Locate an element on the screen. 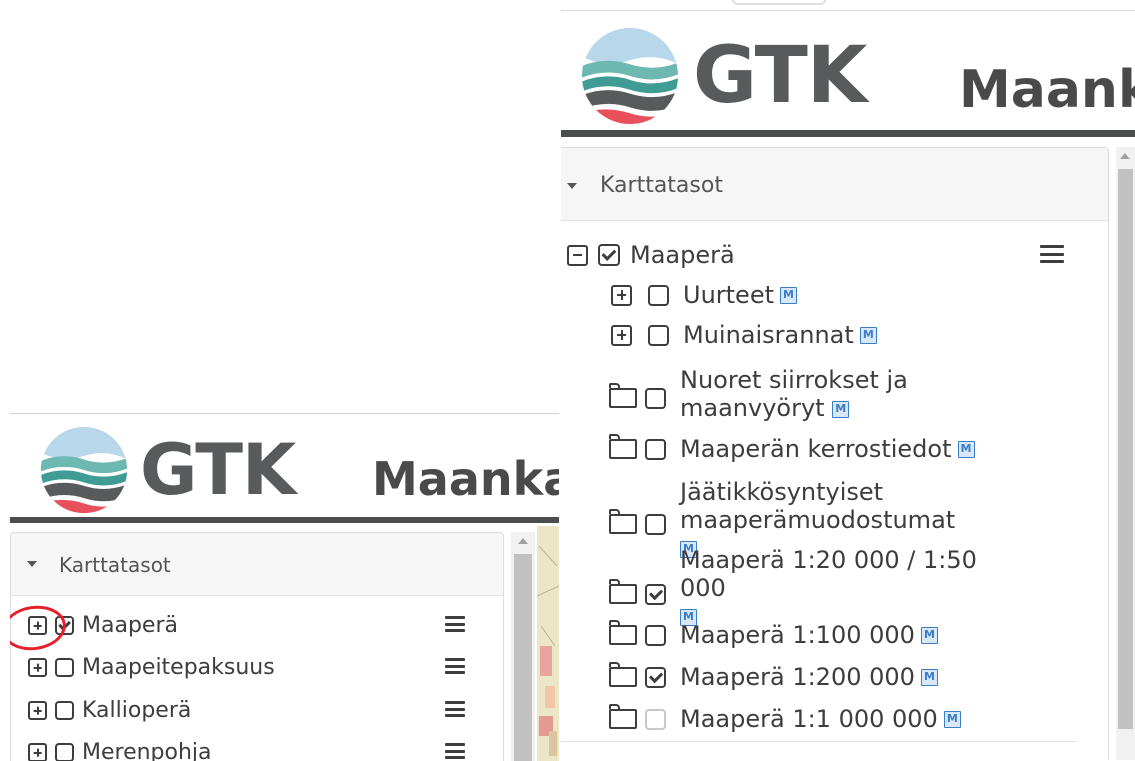 The width and height of the screenshot is (1135, 761). sublayer-label: Maaperän kerrostiedot is located at coordinates (816, 449).